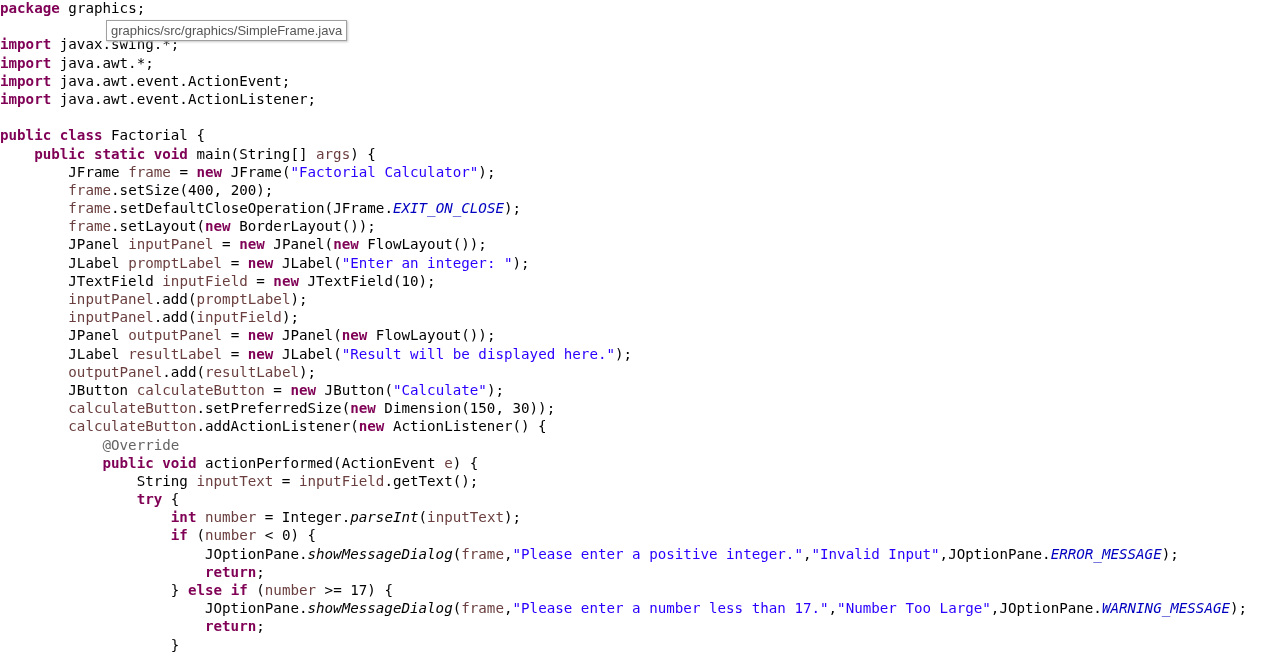 This screenshot has width=1280, height=655. Describe the element at coordinates (307, 426) in the screenshot. I see `code-line: calculateButton.addActionListener(new ActionListener() {` at that location.